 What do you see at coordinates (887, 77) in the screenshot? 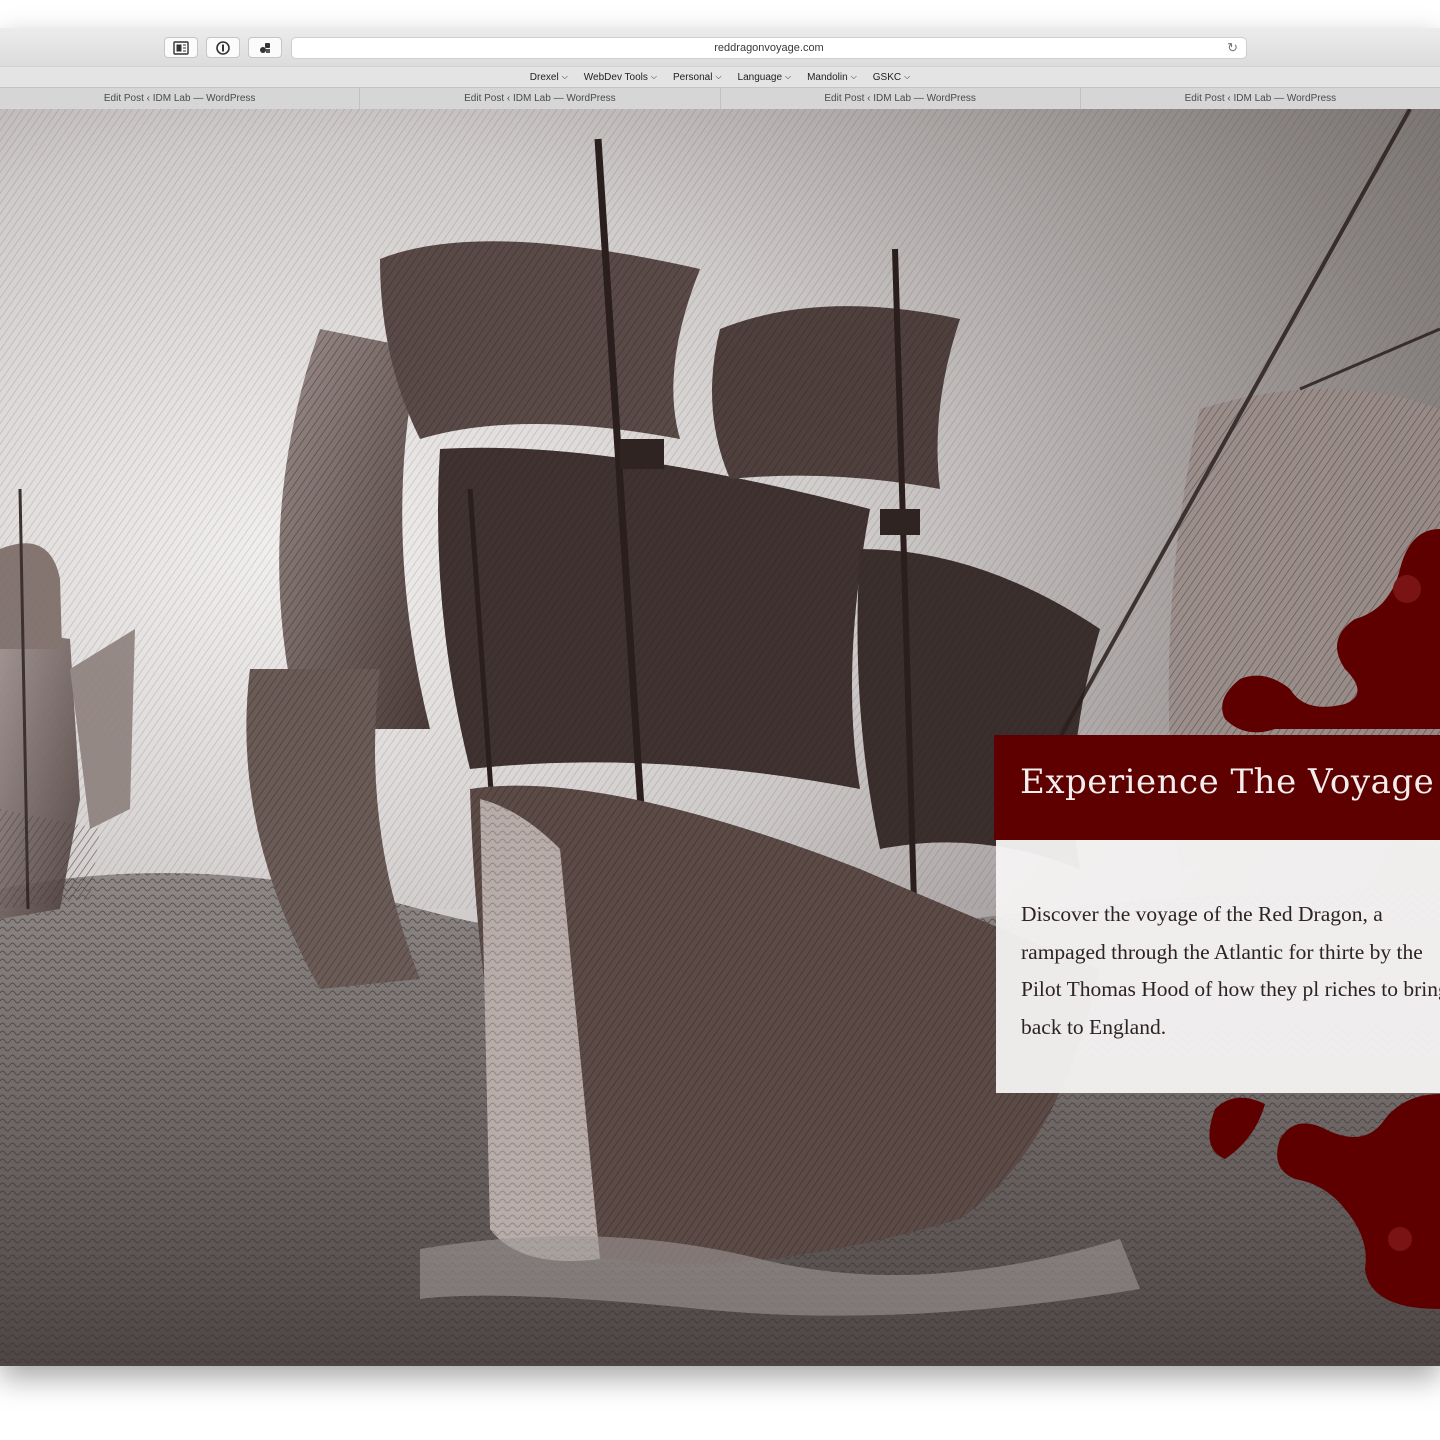
I see `favorite-label: GSKC` at bounding box center [887, 77].